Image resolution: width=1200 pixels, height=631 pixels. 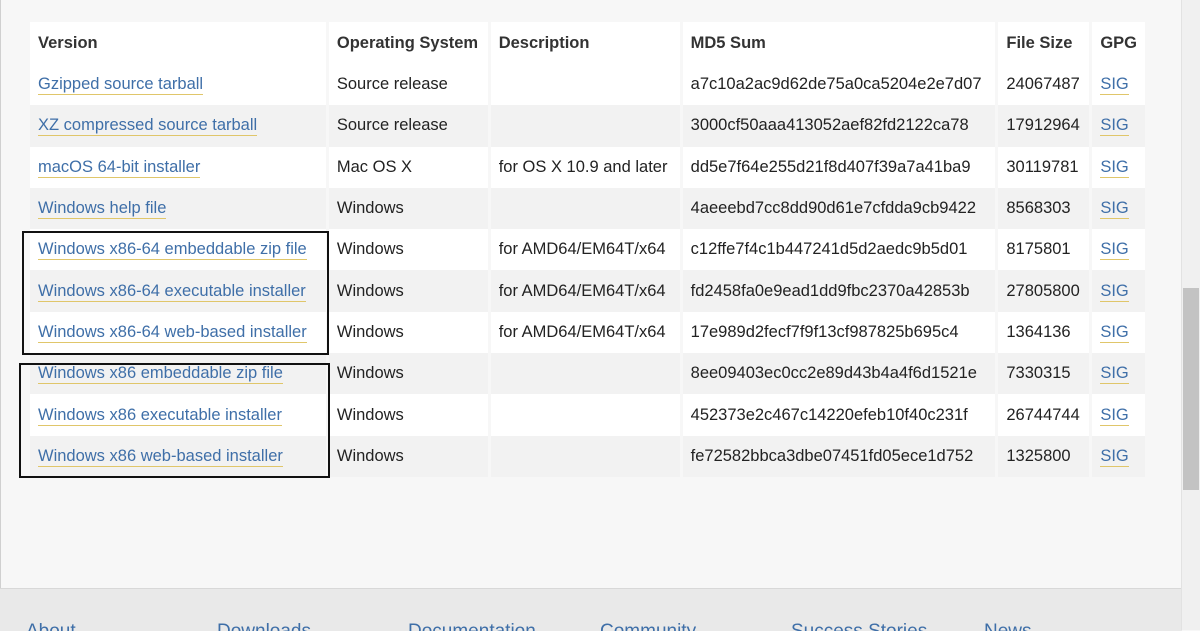 I want to click on file-size-cell: 8175801, so click(x=1044, y=250).